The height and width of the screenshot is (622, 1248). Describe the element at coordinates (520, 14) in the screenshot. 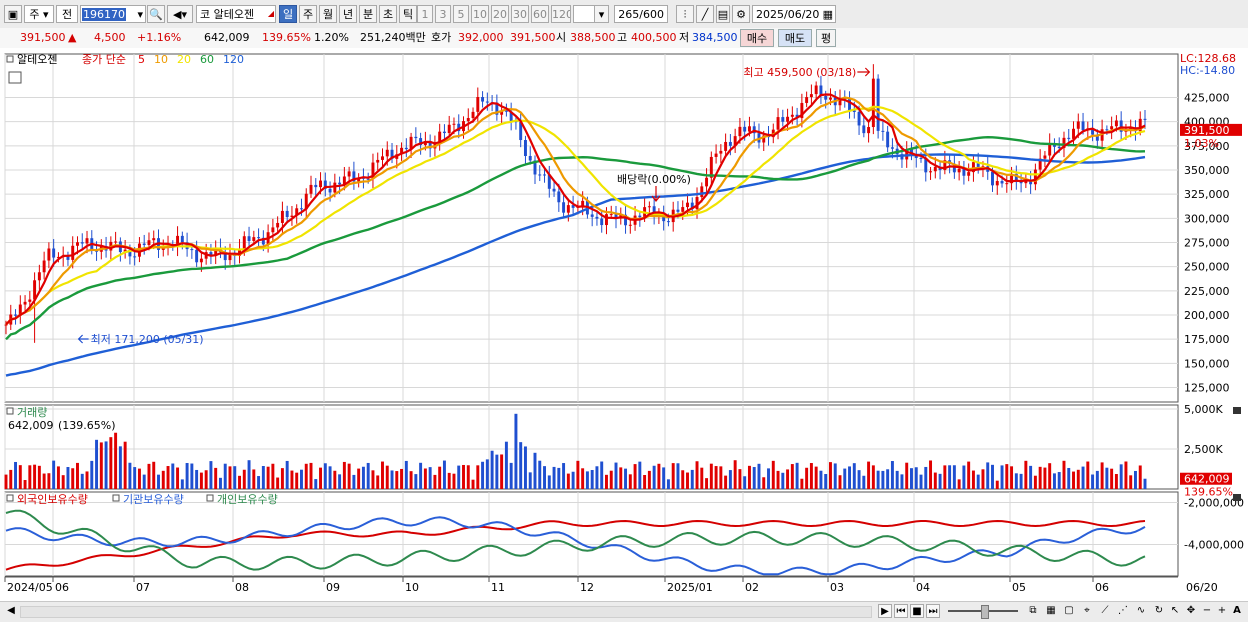

I see `minute-button-30: 30` at that location.